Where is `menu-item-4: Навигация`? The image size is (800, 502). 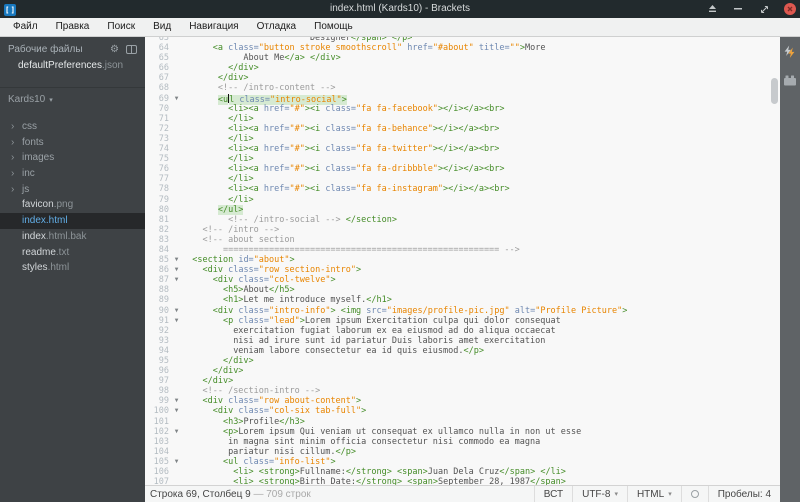
menu-item-4: Навигация is located at coordinates (213, 27).